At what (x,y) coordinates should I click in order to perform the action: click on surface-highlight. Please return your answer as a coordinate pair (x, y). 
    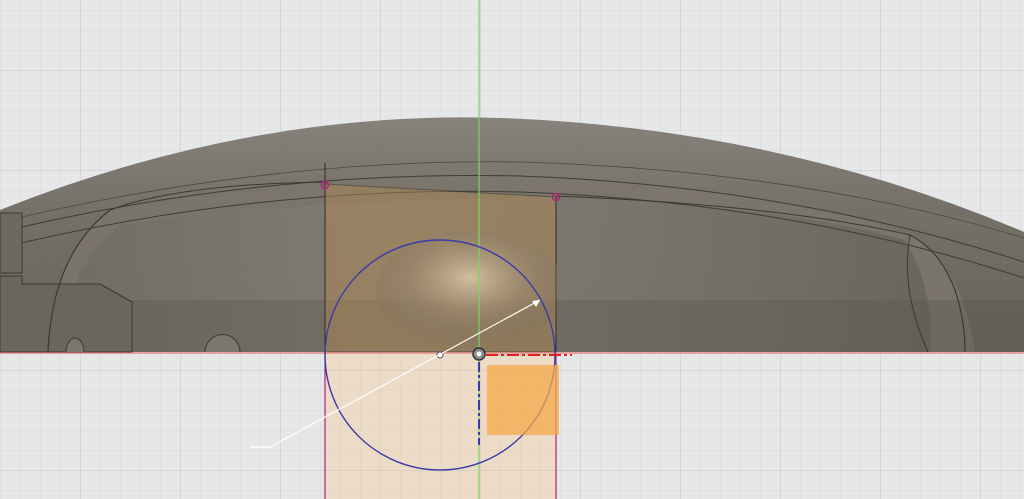
    Looking at the image, I should click on (470, 290).